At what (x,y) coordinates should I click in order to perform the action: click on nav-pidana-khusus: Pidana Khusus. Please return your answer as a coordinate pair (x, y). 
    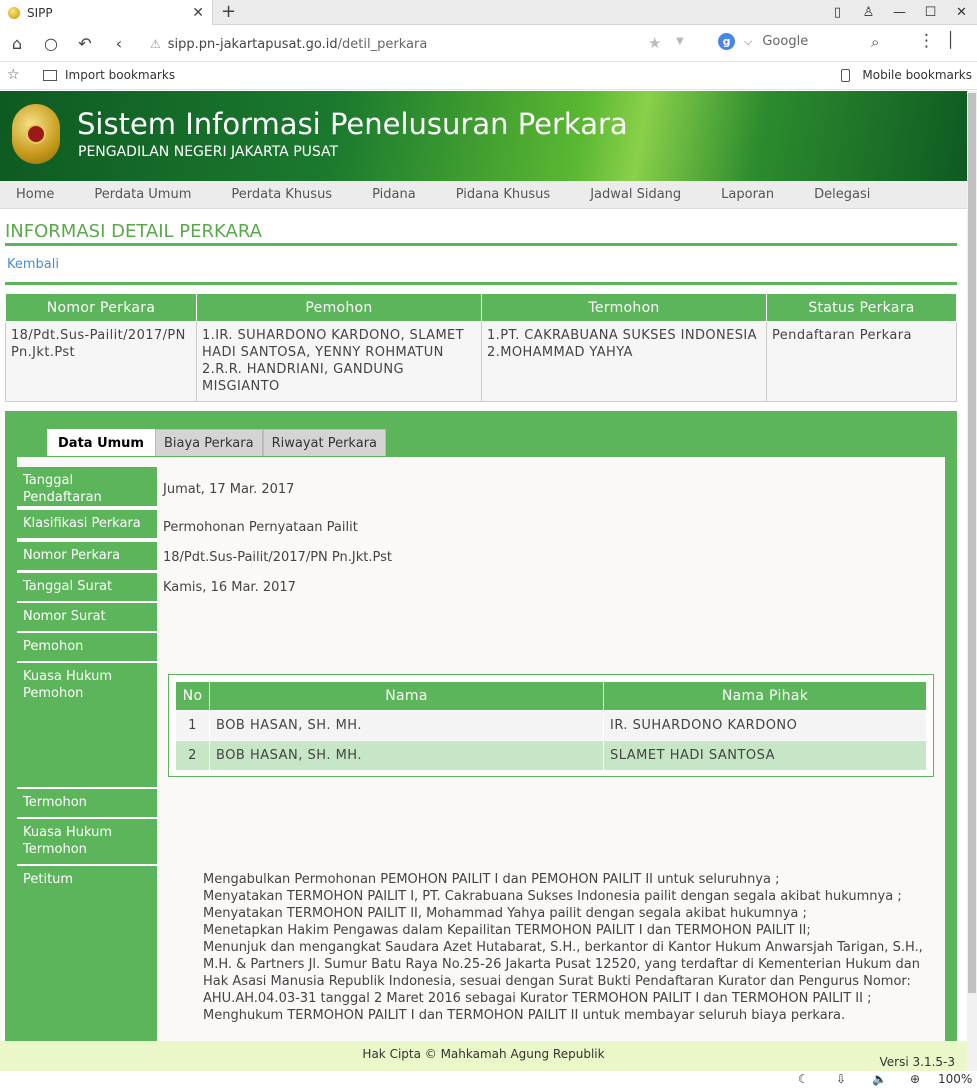
    Looking at the image, I should click on (503, 195).